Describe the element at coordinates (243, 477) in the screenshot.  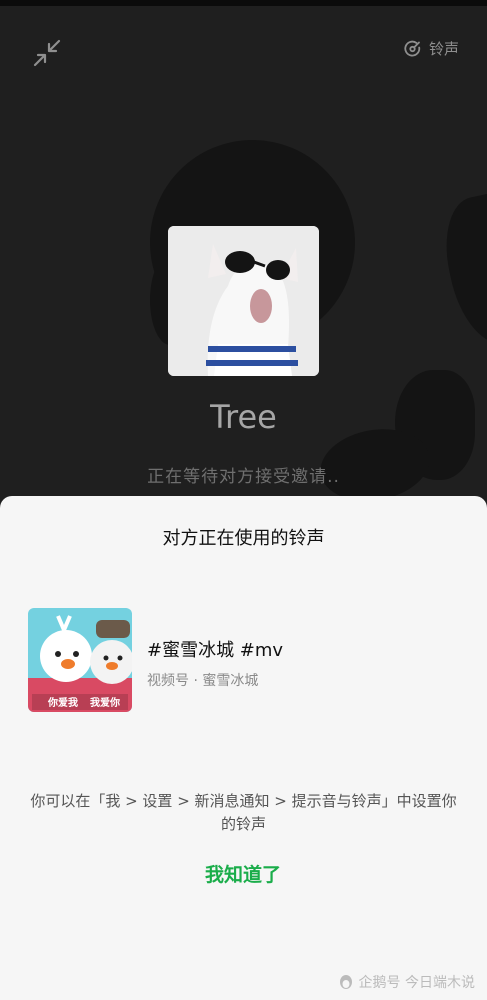
I see `call-status: 正在等待对方接受邀请..` at that location.